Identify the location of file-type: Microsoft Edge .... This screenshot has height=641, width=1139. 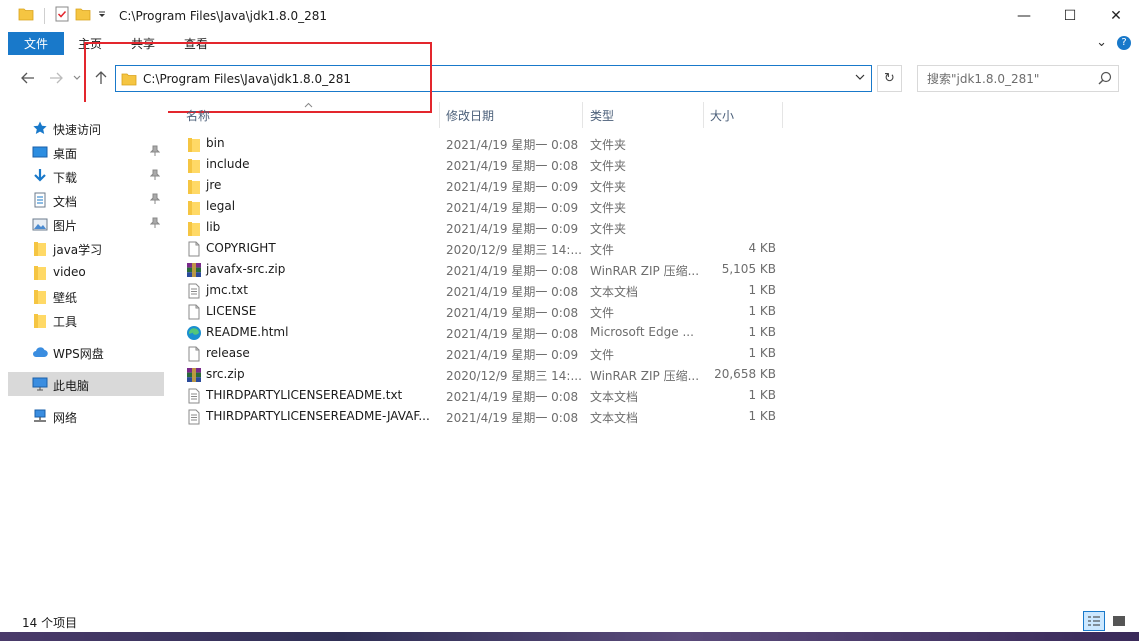
(642, 332).